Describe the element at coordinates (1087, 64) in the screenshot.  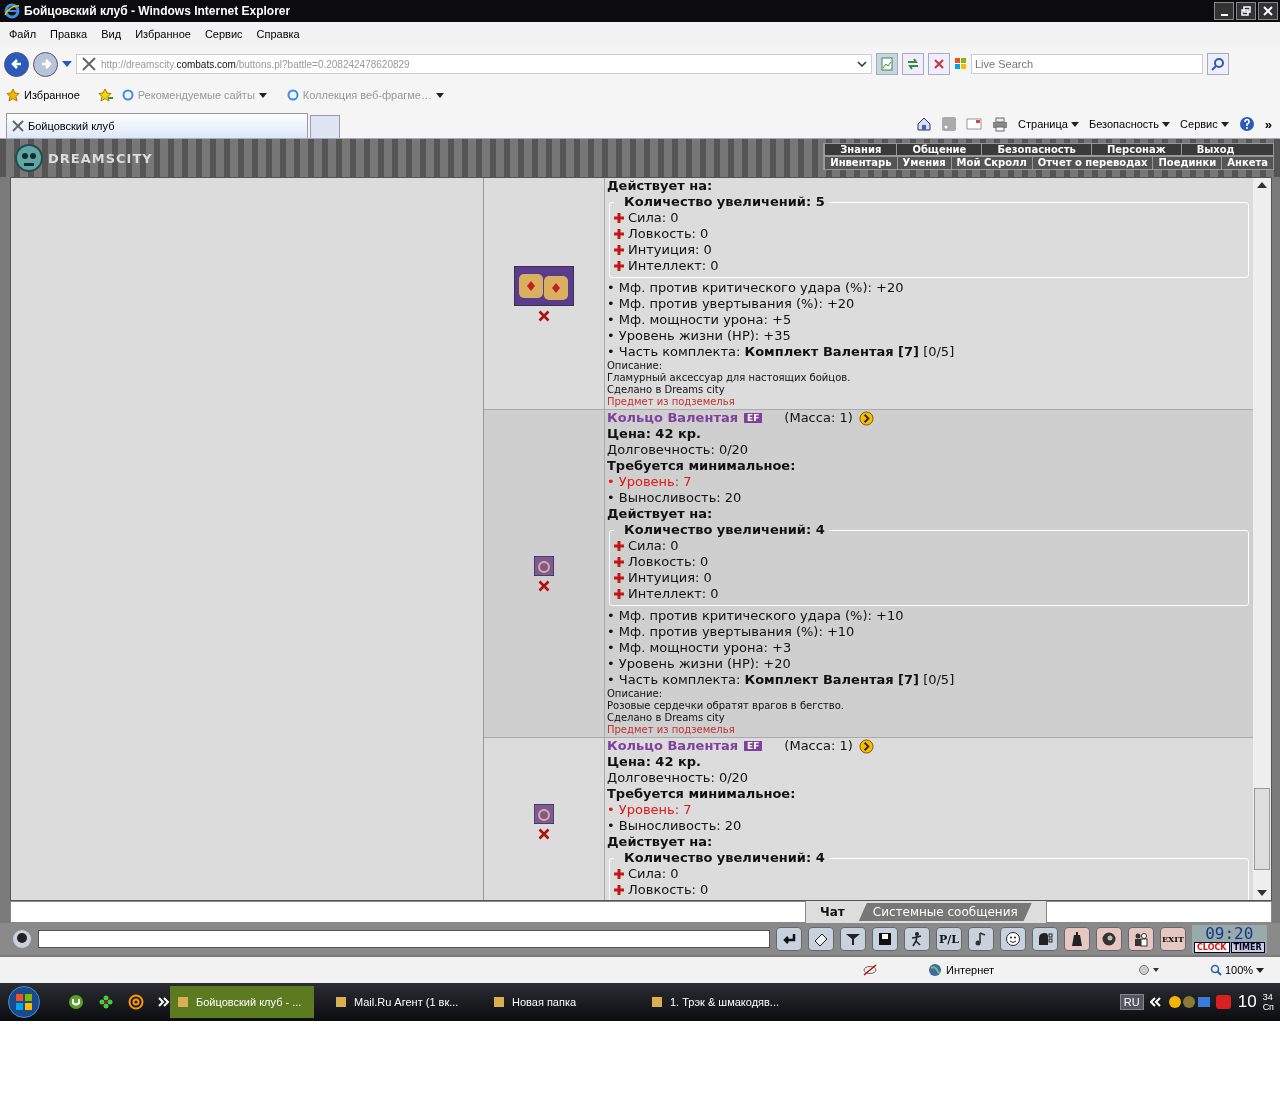
I see `search-field: Live Search` at that location.